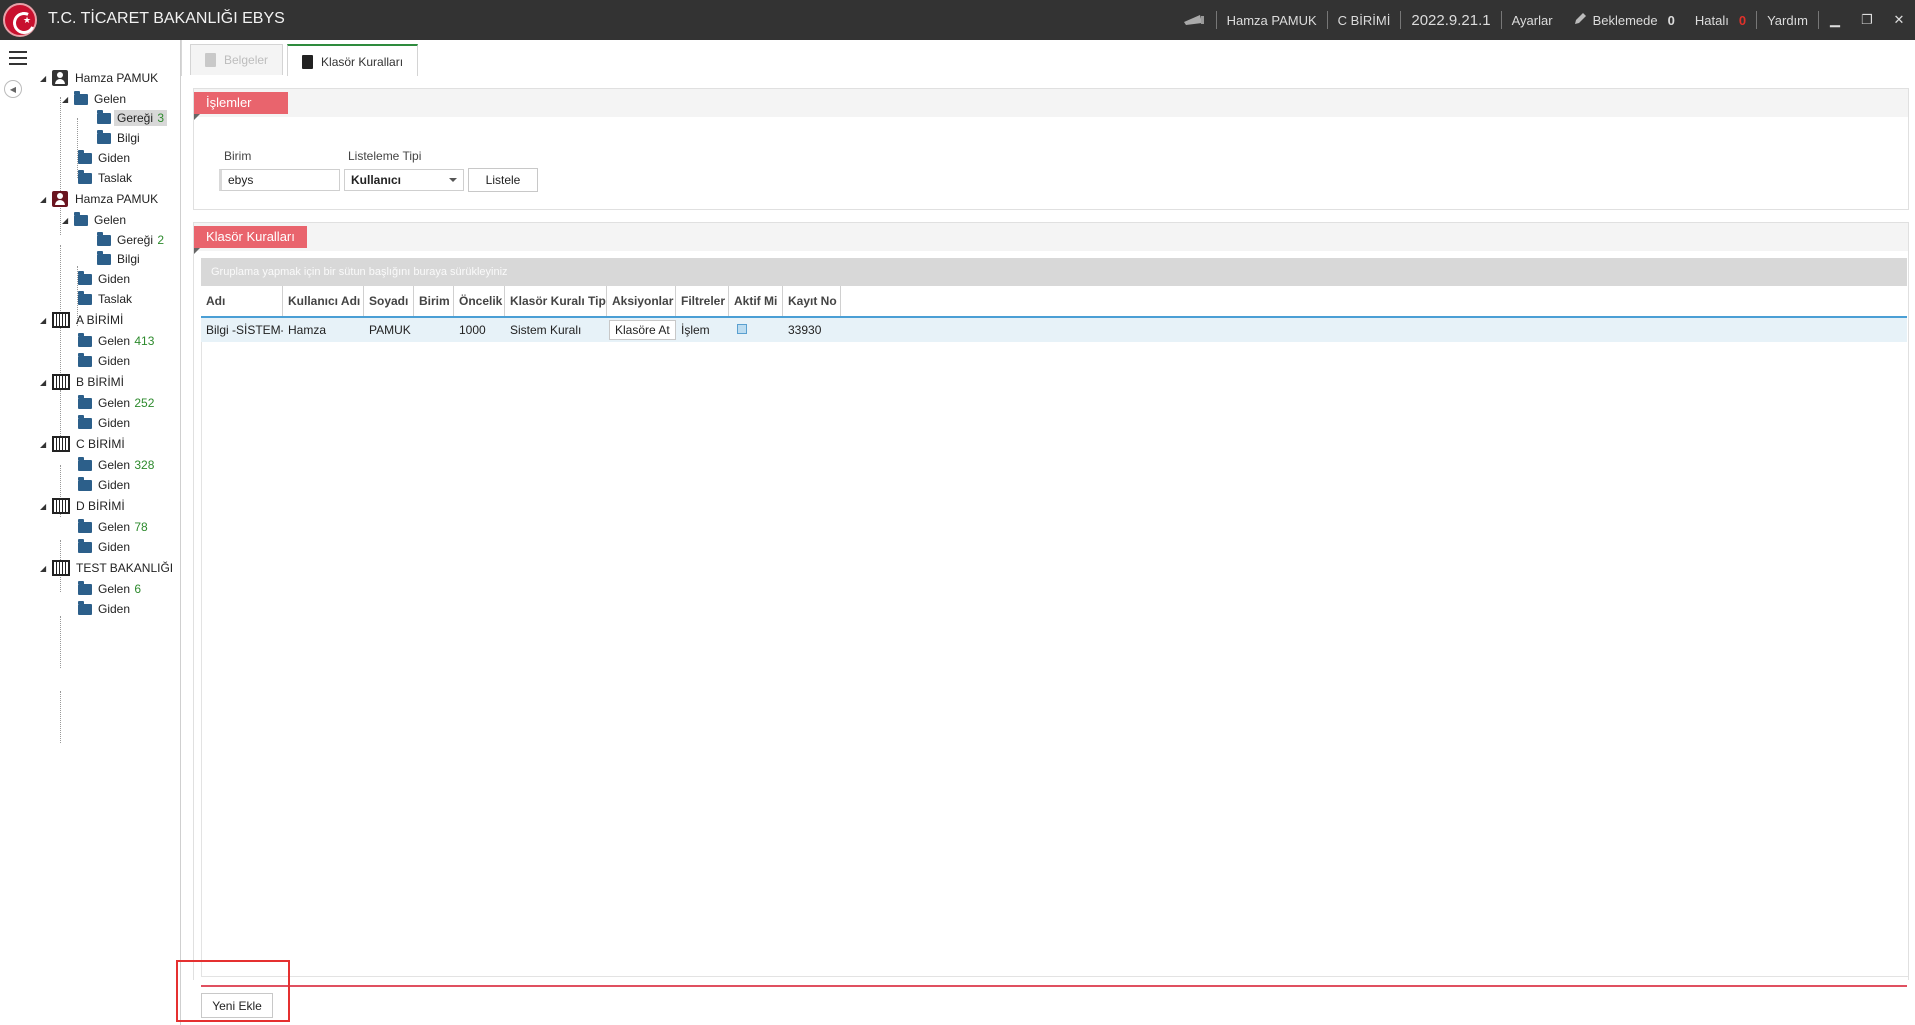 The width and height of the screenshot is (1915, 1025). Describe the element at coordinates (166, 18) in the screenshot. I see `app-title: T.C. TİCARET BAKANLIĞI EBYS` at that location.